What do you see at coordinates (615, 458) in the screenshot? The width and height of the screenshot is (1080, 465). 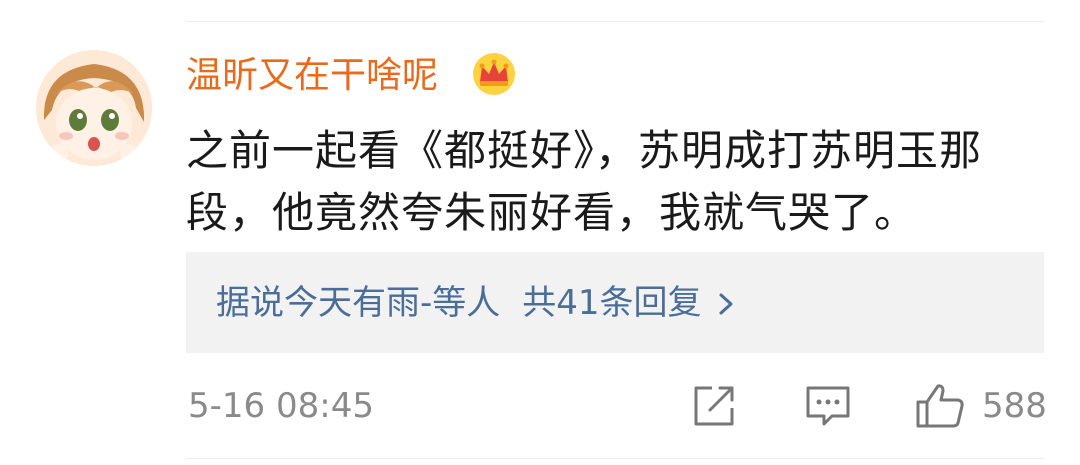 I see `bottom-divider` at bounding box center [615, 458].